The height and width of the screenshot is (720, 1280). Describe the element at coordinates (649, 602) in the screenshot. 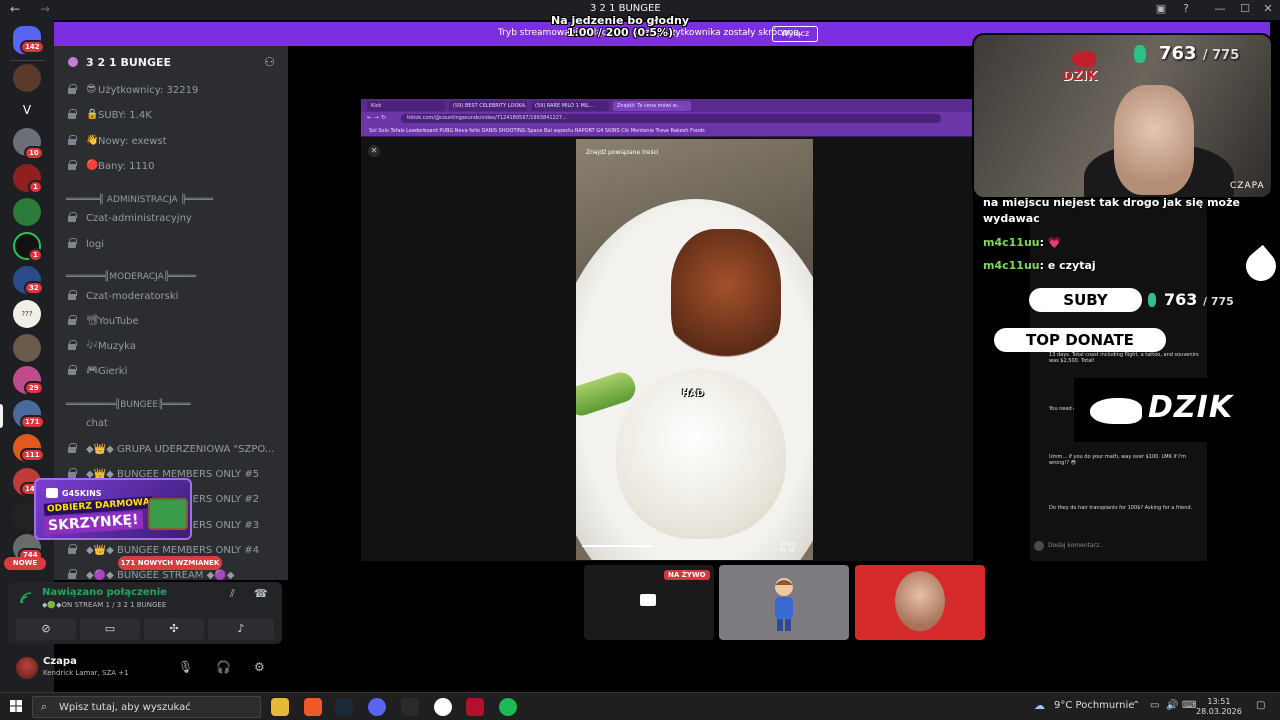

I see `participant-tile-stream: NA ŻYWO` at that location.